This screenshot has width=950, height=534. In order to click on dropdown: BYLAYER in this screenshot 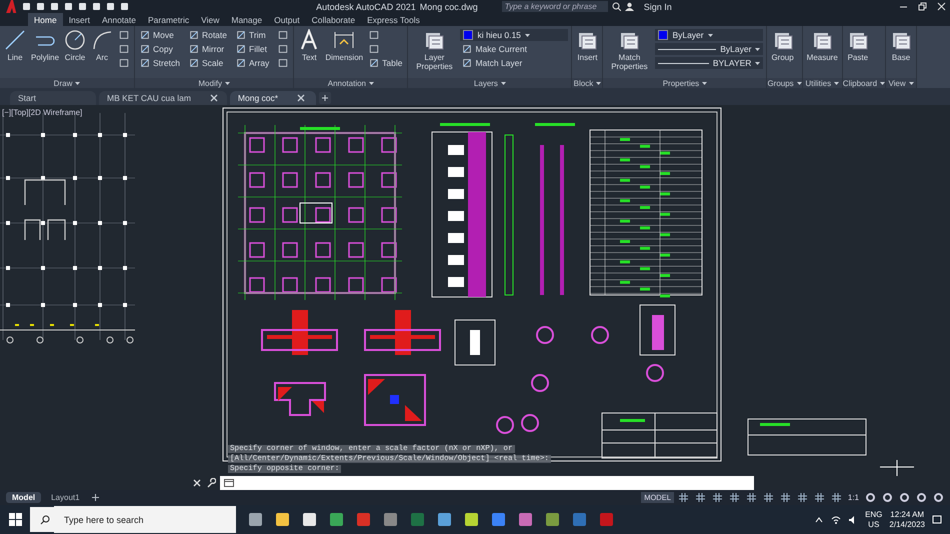, I will do `click(709, 63)`.